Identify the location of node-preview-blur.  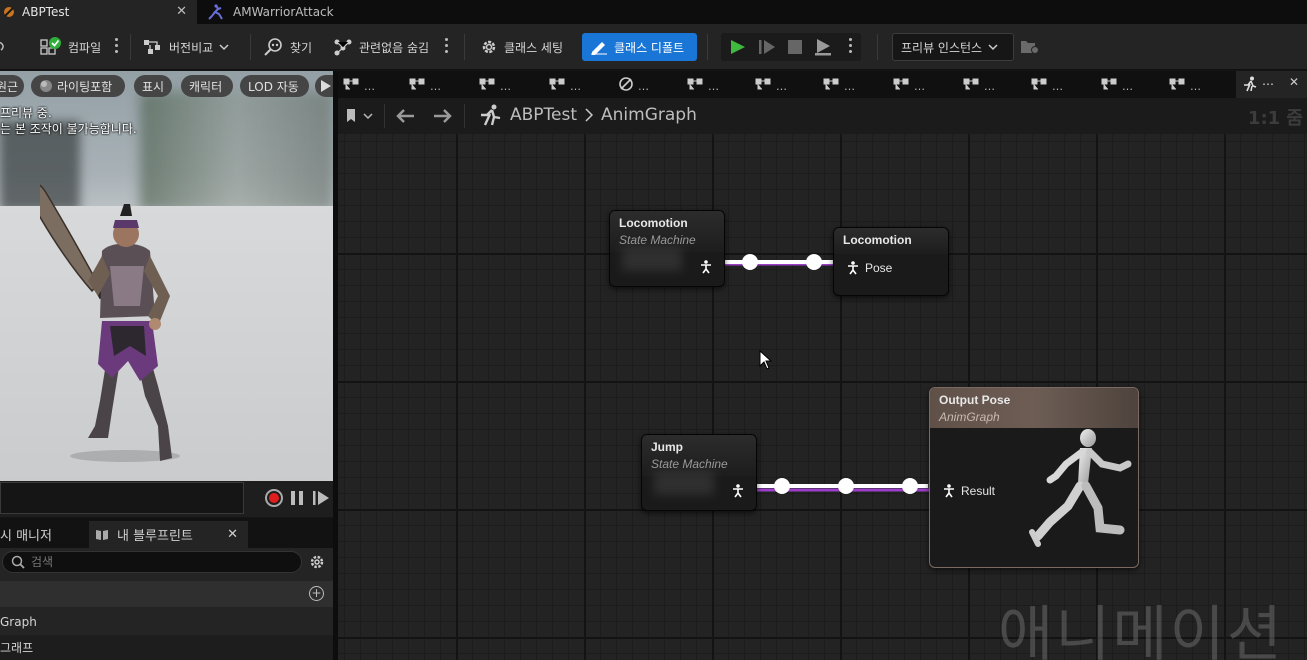
(652, 259).